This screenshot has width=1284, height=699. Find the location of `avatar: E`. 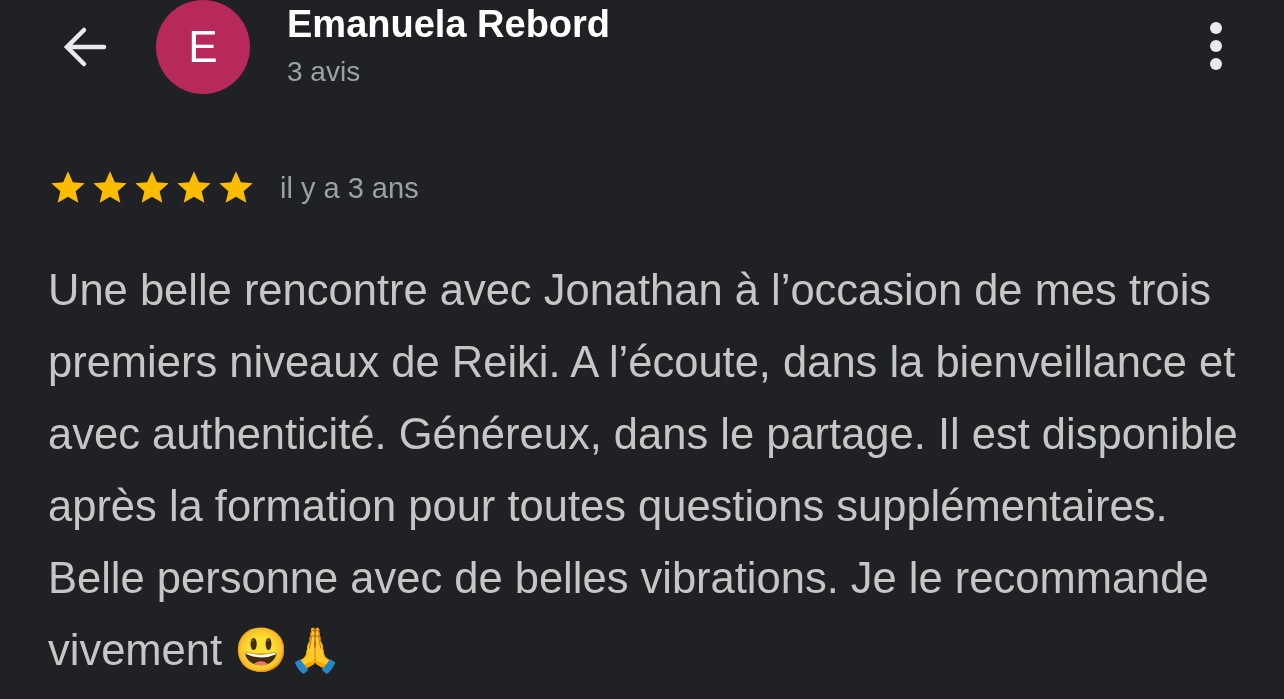

avatar: E is located at coordinates (203, 47).